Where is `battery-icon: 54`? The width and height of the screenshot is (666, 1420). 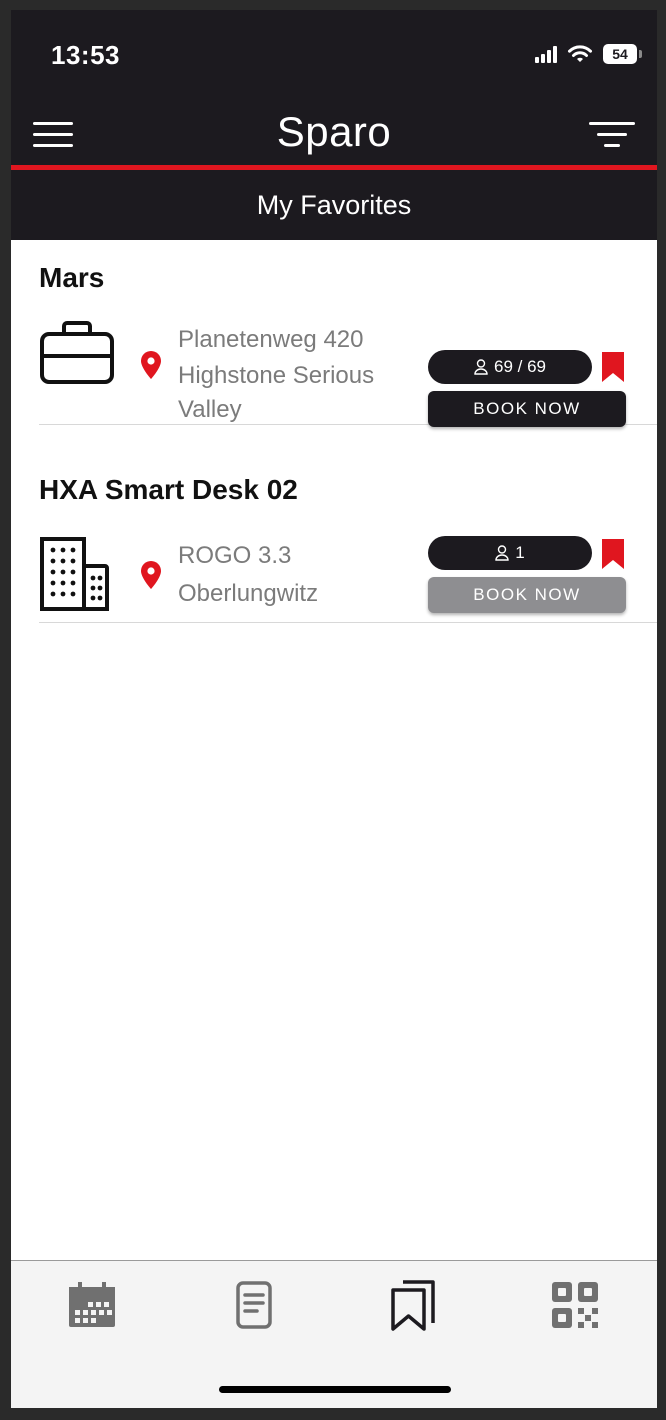 battery-icon: 54 is located at coordinates (622, 54).